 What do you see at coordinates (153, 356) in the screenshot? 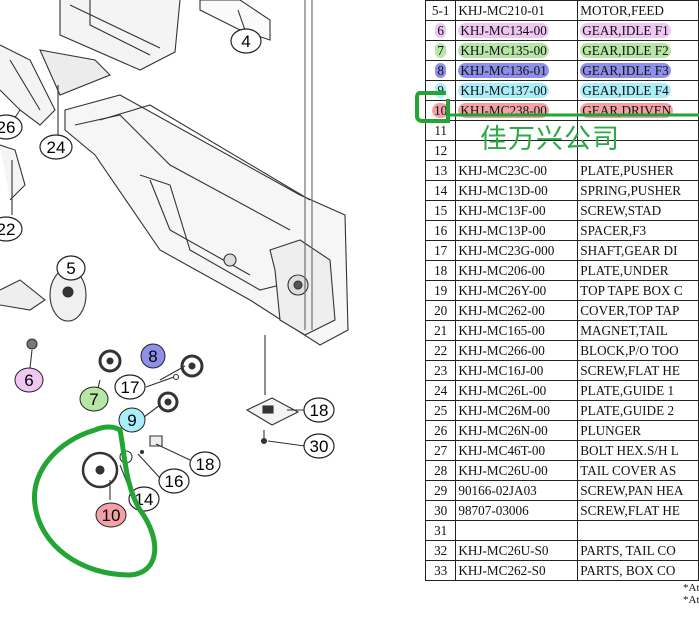
I see `callout-8: 8` at bounding box center [153, 356].